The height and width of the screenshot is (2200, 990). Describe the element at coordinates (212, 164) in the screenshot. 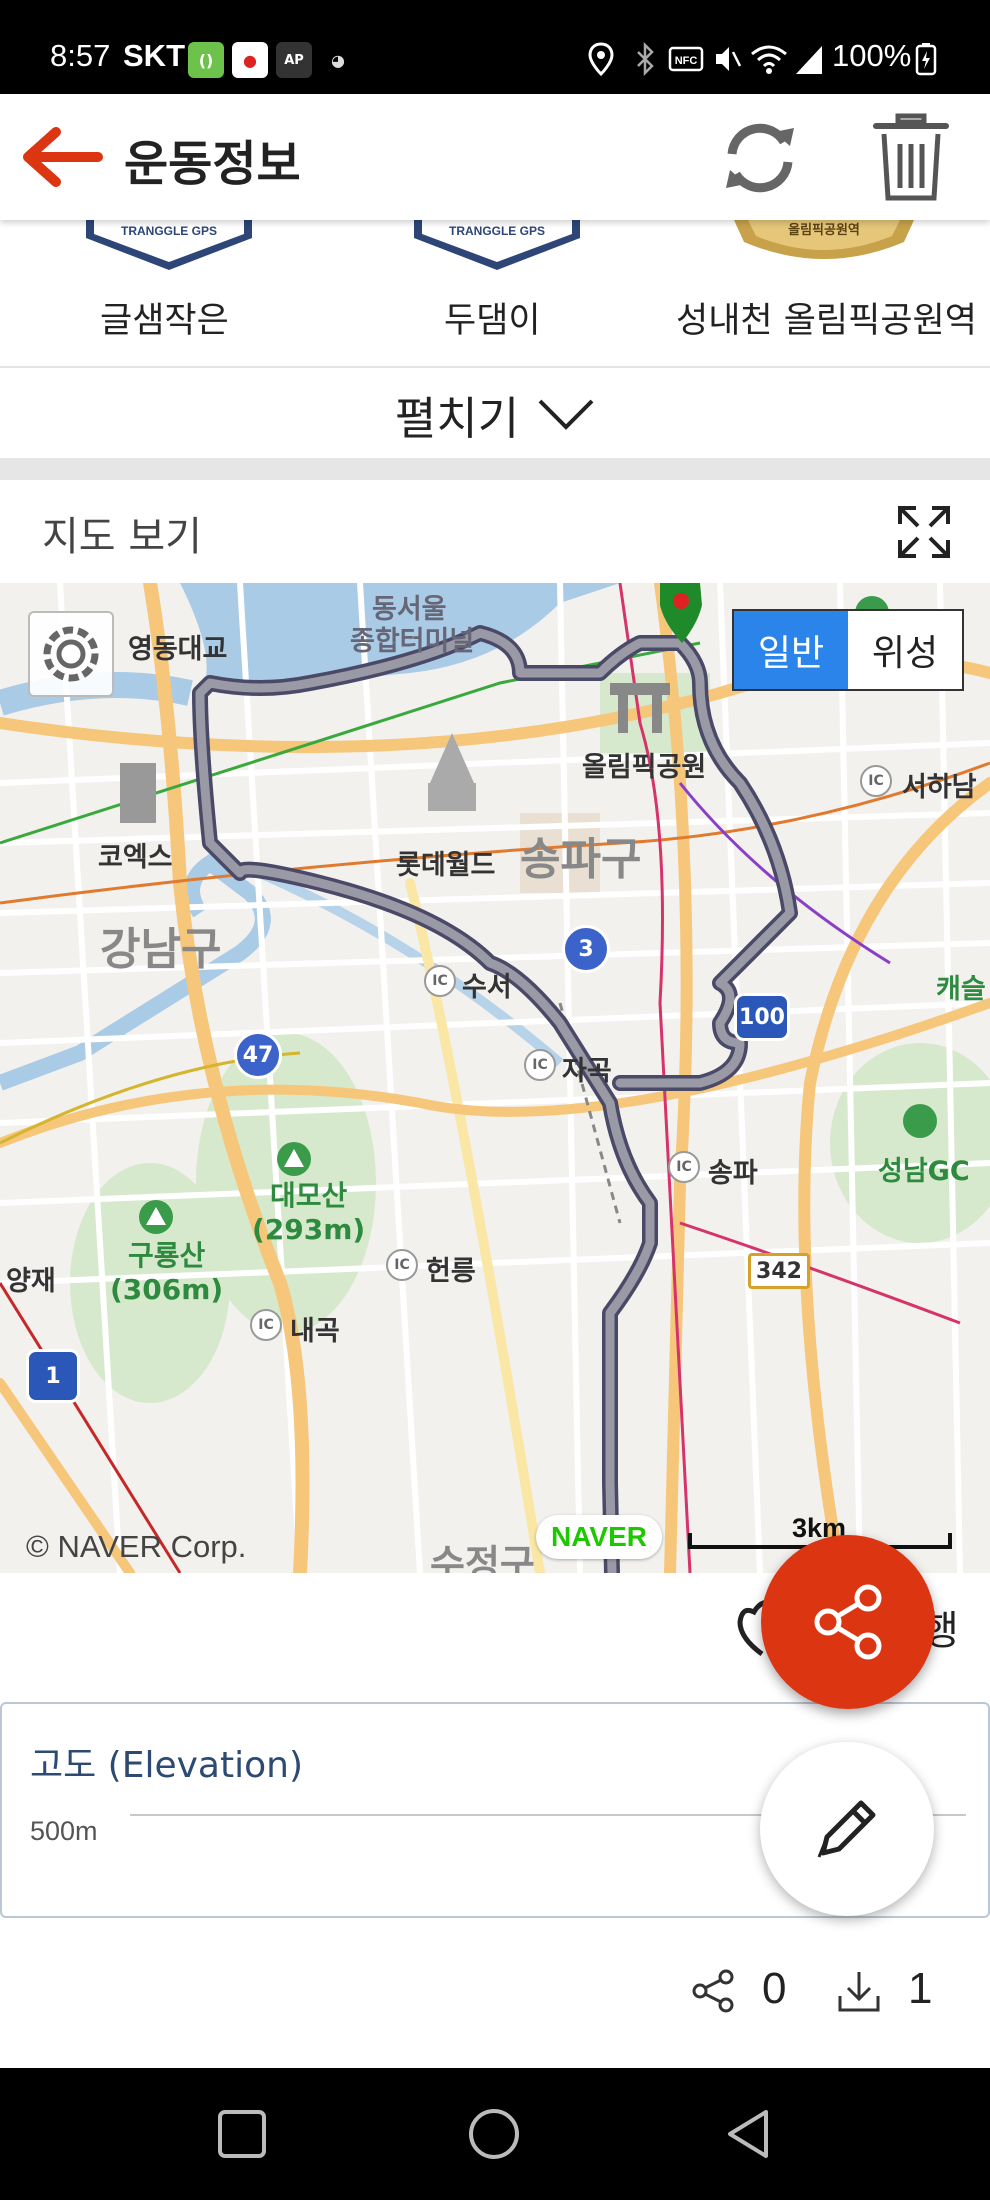

I see `page-title: 운동정보` at that location.